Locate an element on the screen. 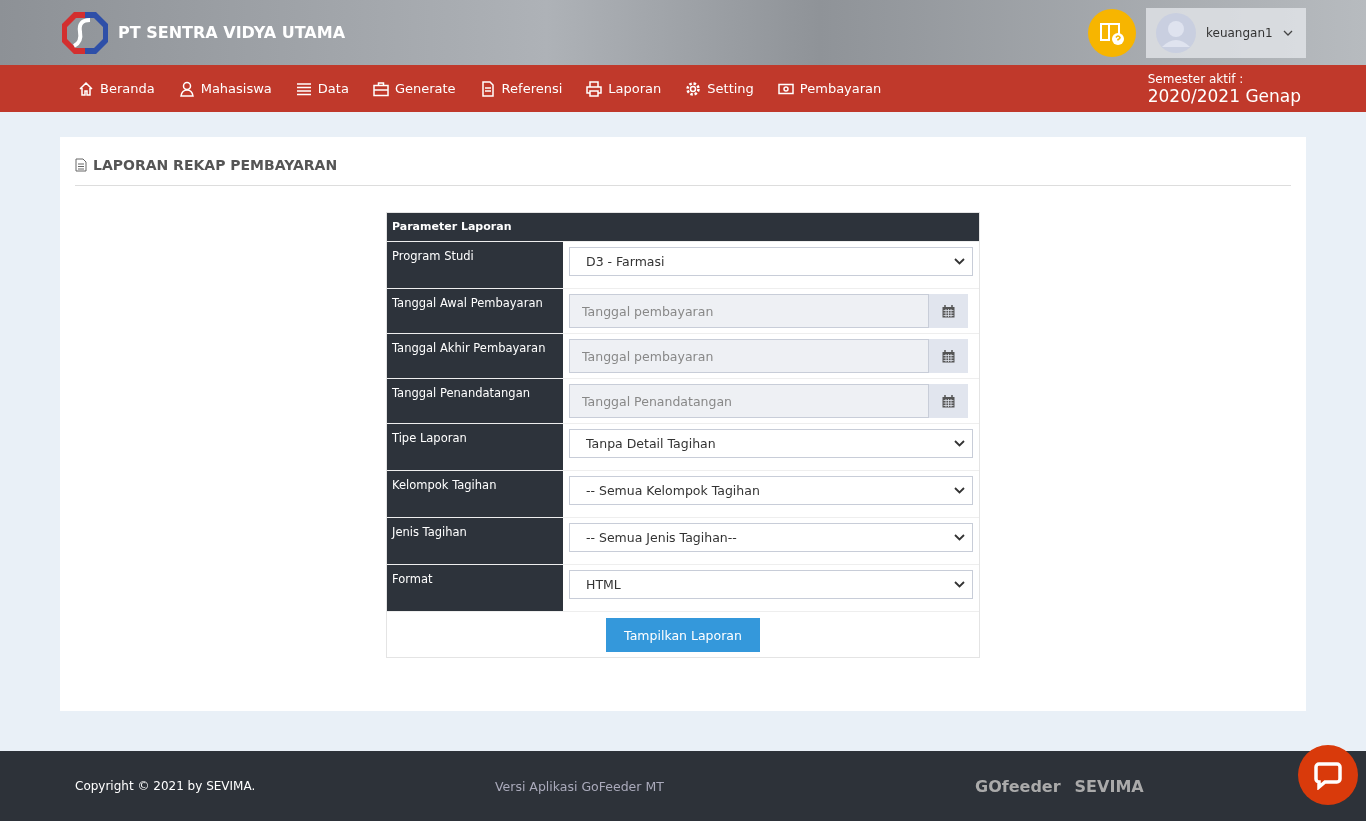  field-label: Tipe Laporan is located at coordinates (475, 447).